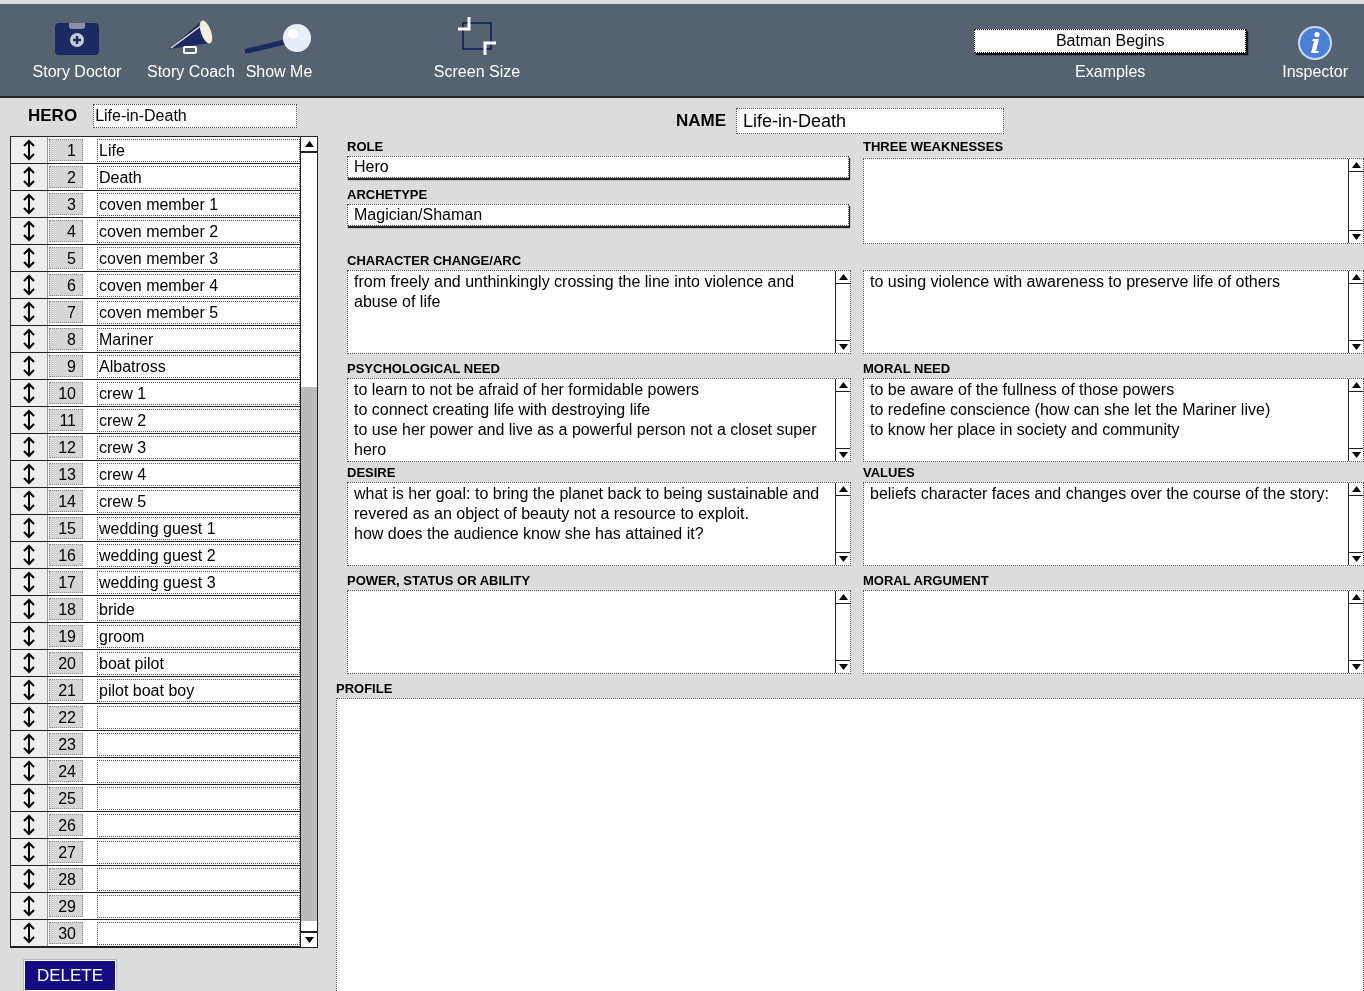  What do you see at coordinates (70, 975) in the screenshot?
I see `delete-button: DELETE` at bounding box center [70, 975].